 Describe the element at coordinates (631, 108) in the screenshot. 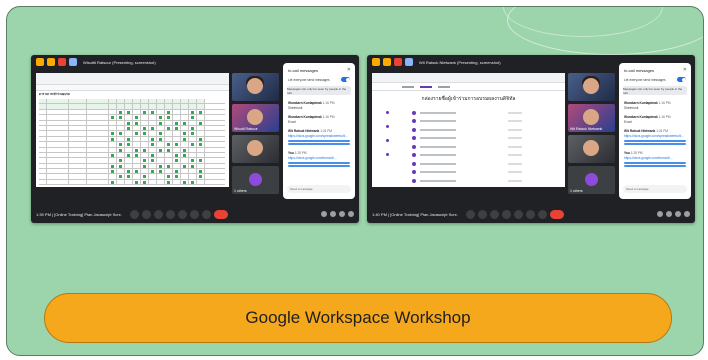

I see `message-text: Sheet/unit` at that location.